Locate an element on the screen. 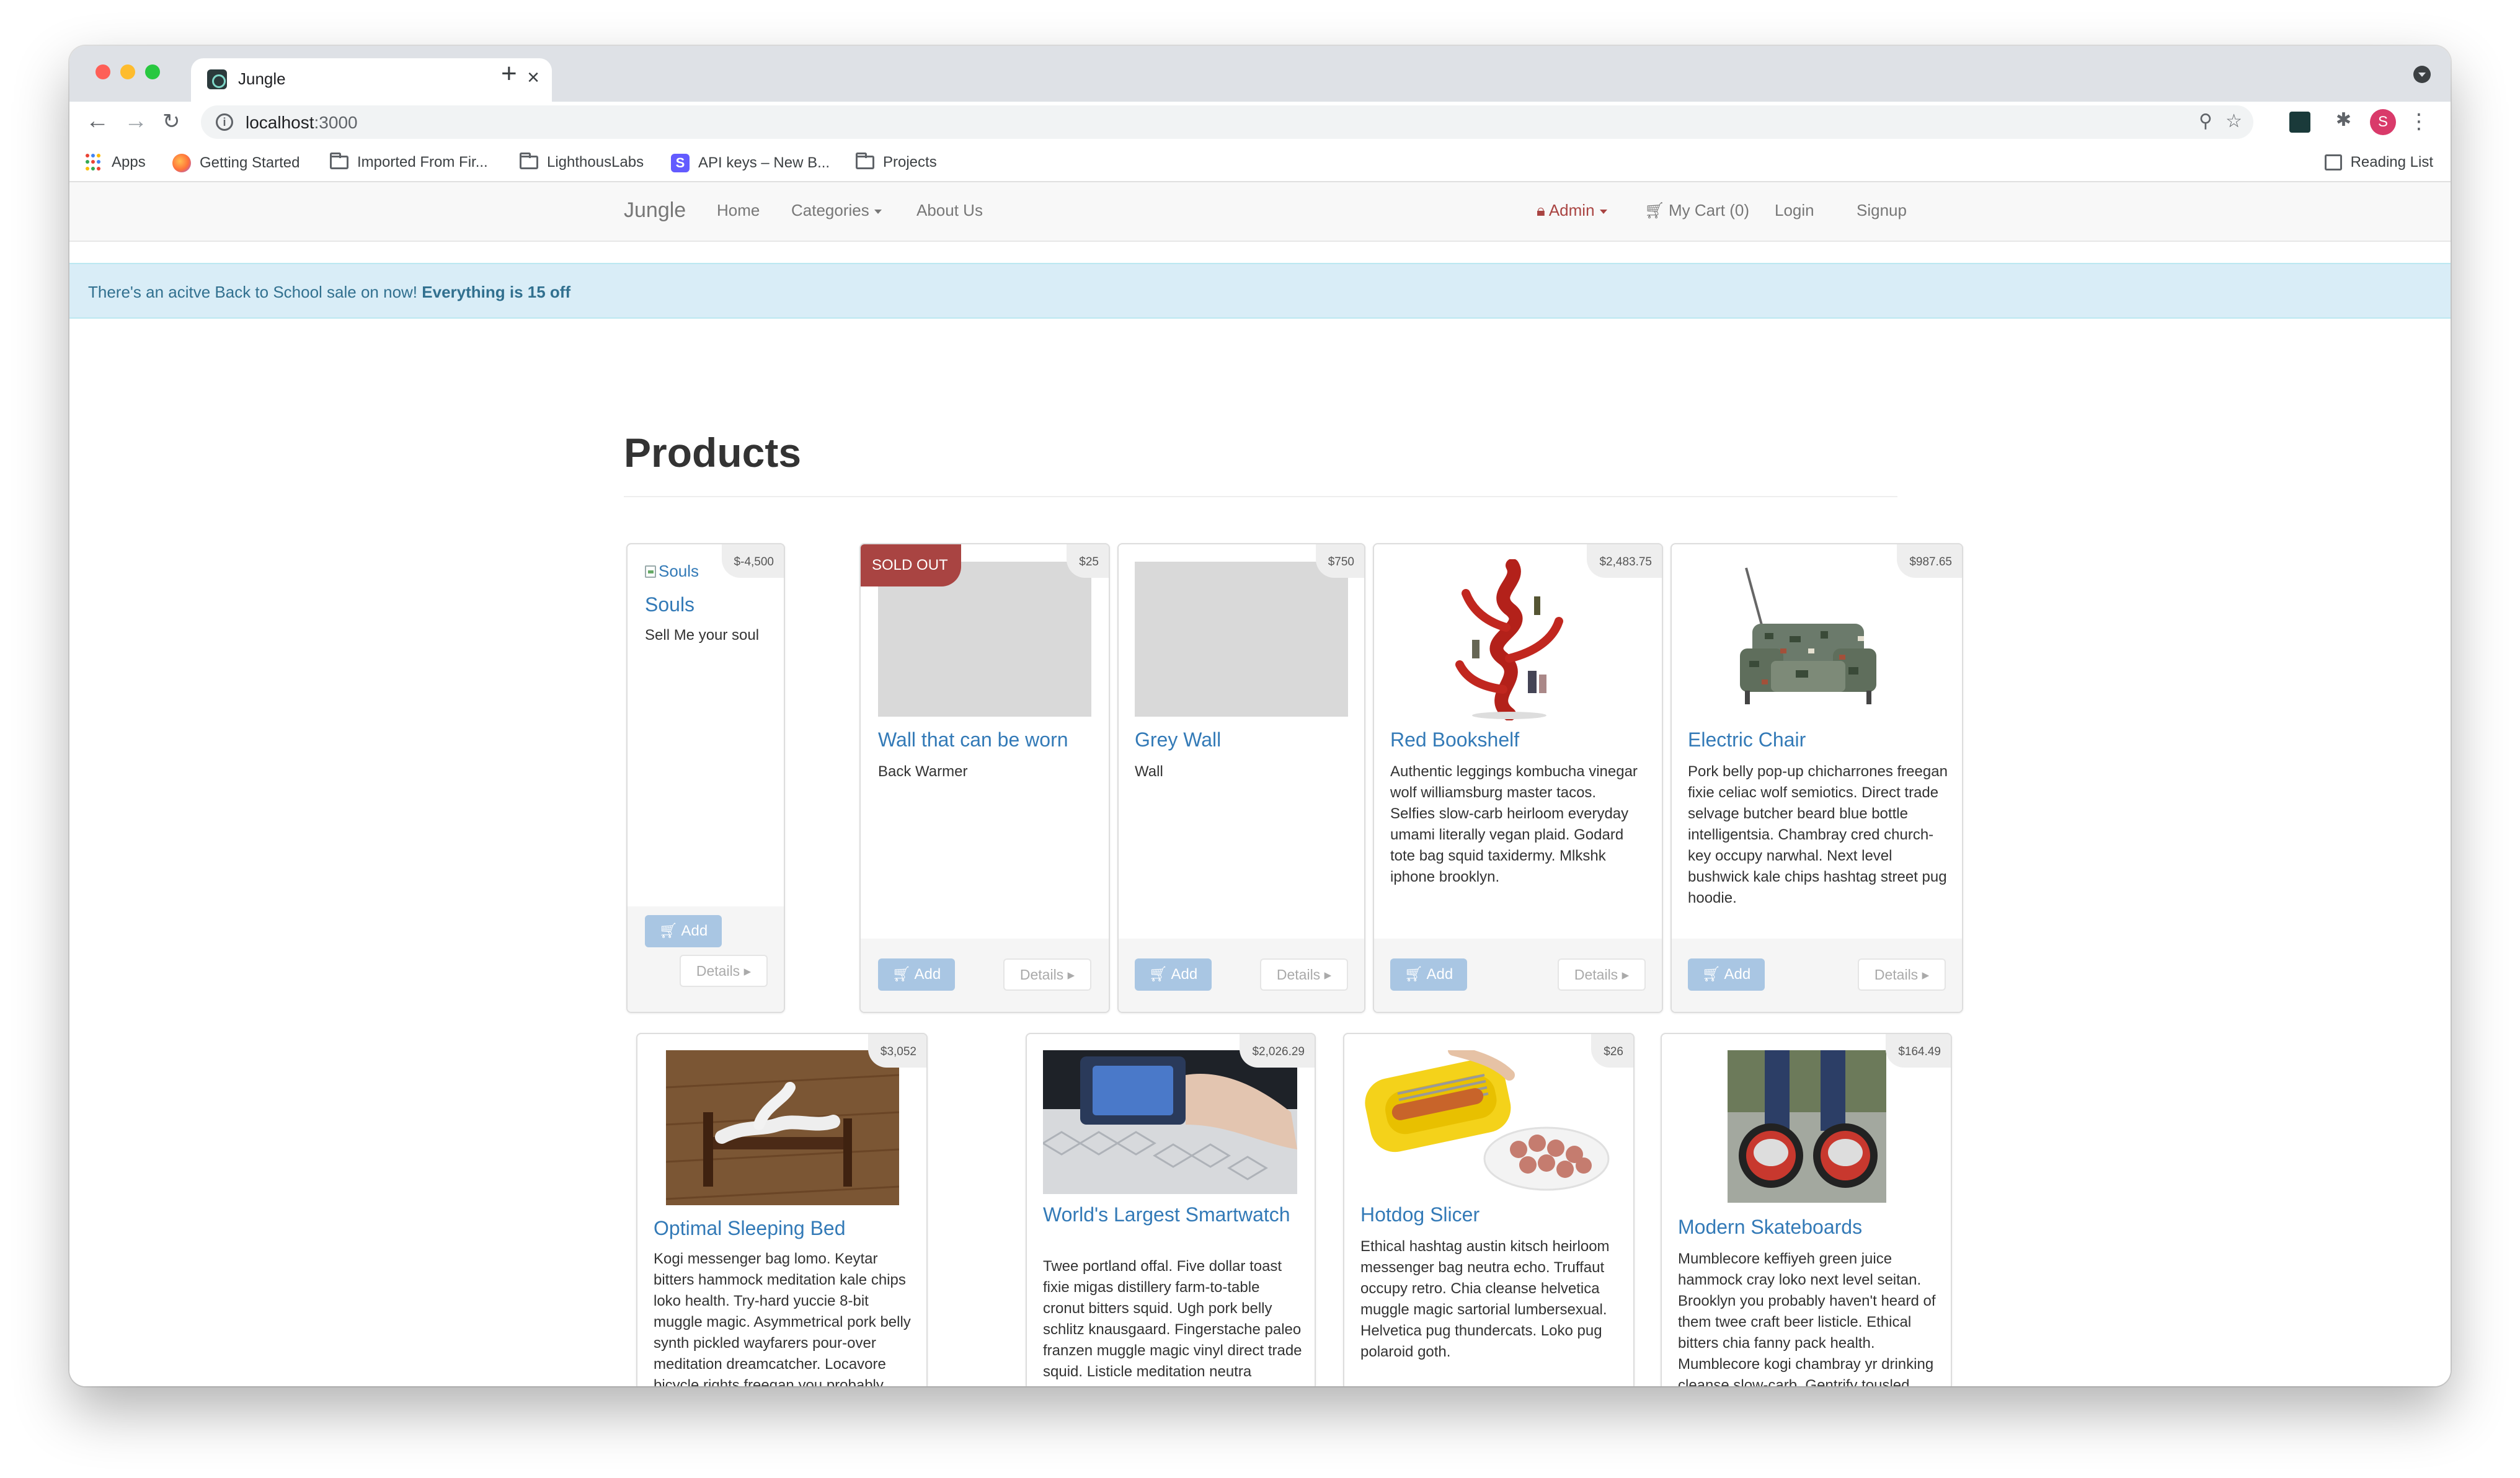 The height and width of the screenshot is (1478, 2520). title-divider is located at coordinates (1260, 496).